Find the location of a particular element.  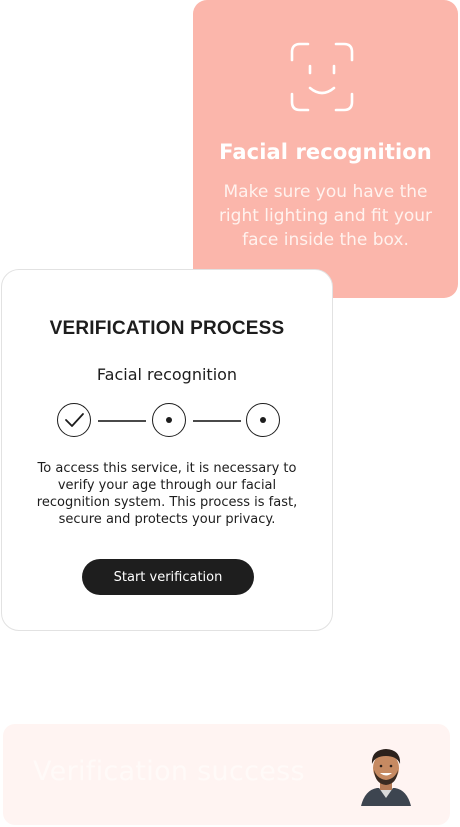

verification-success-toast: Verification success is located at coordinates (226, 774).